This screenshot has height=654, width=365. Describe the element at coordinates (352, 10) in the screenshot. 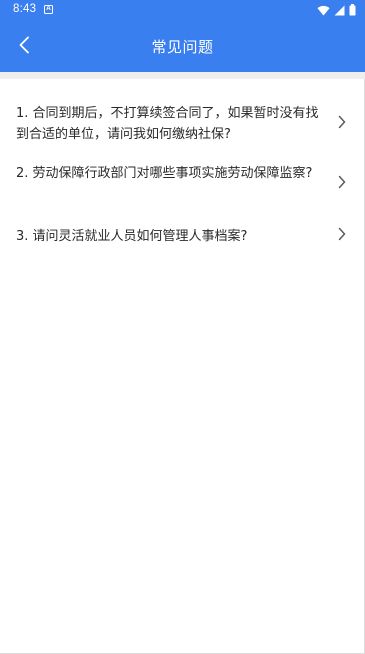

I see `battery-icon` at that location.